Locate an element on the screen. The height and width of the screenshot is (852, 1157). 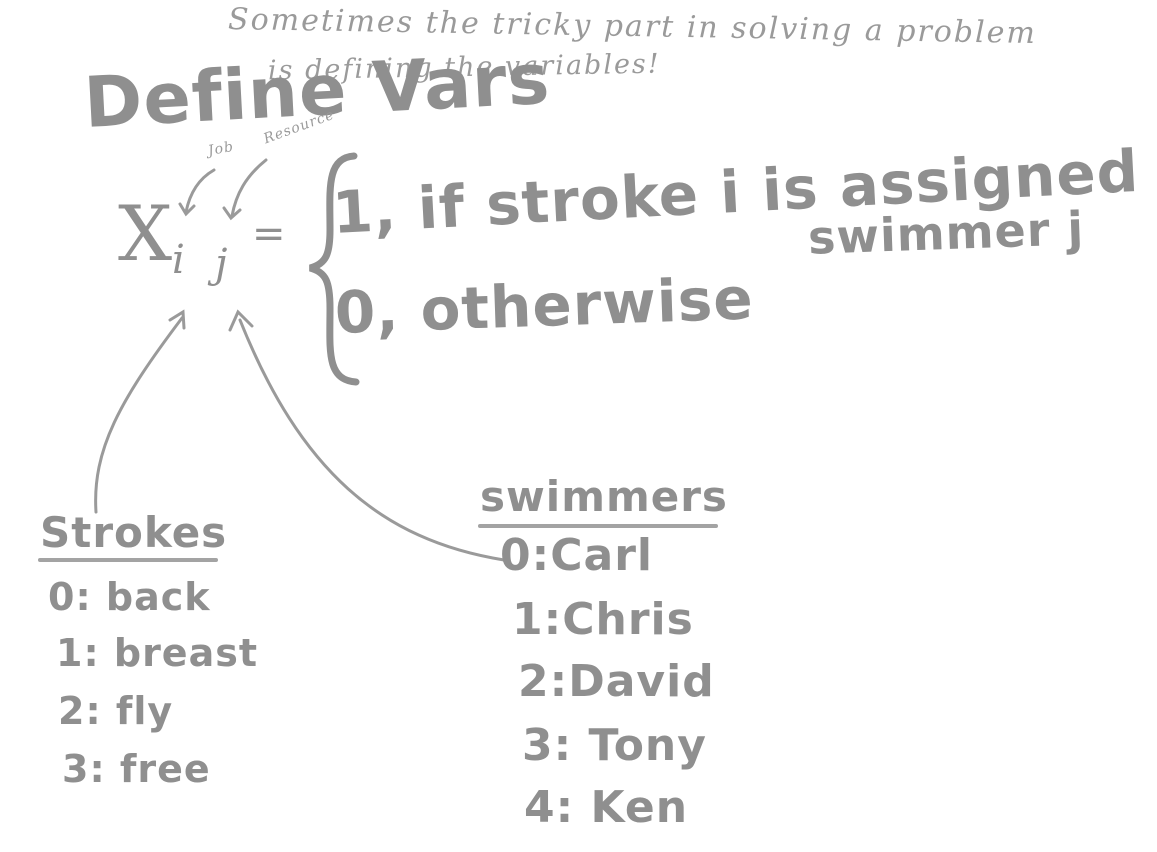
job-arrow is located at coordinates (200, 191).